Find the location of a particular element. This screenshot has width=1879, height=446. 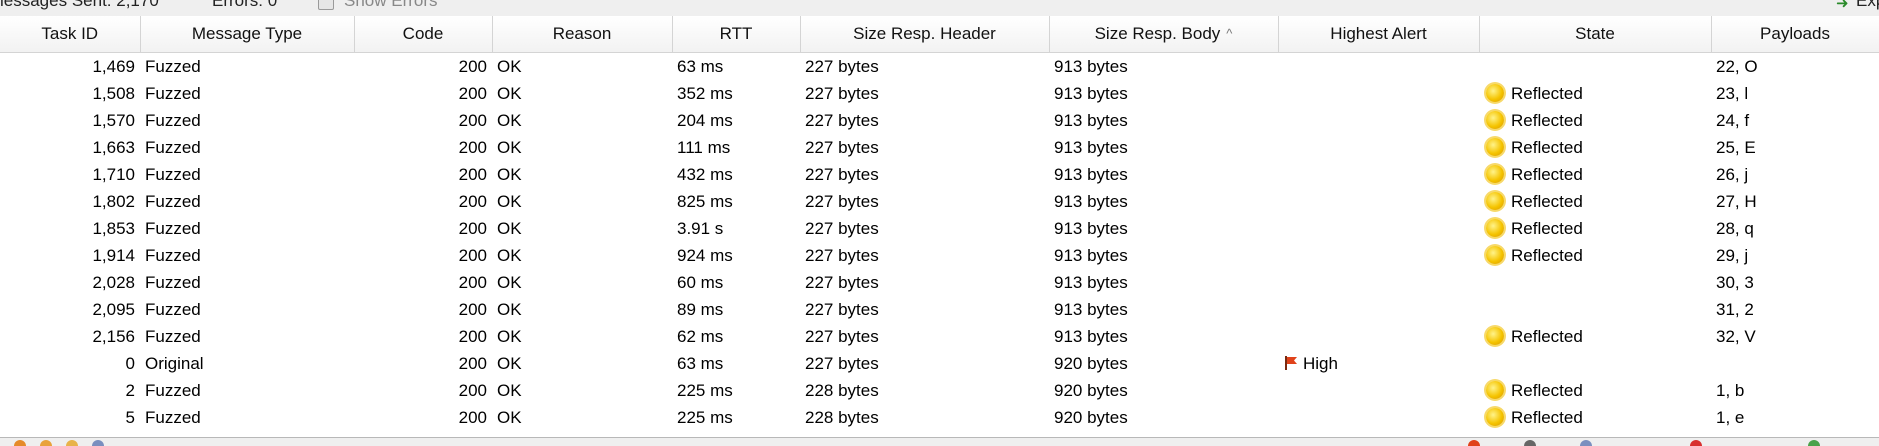

task-id-cell-text: 1,469 is located at coordinates (113, 66).